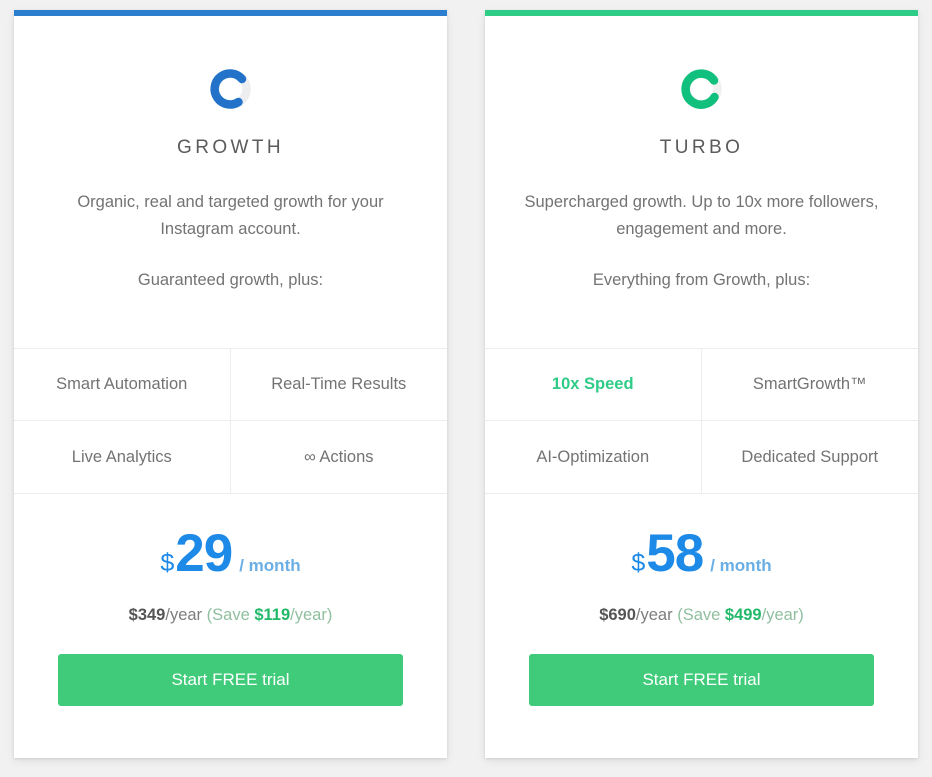 The width and height of the screenshot is (932, 777). Describe the element at coordinates (122, 457) in the screenshot. I see `feature-cell: Live Analytics` at that location.